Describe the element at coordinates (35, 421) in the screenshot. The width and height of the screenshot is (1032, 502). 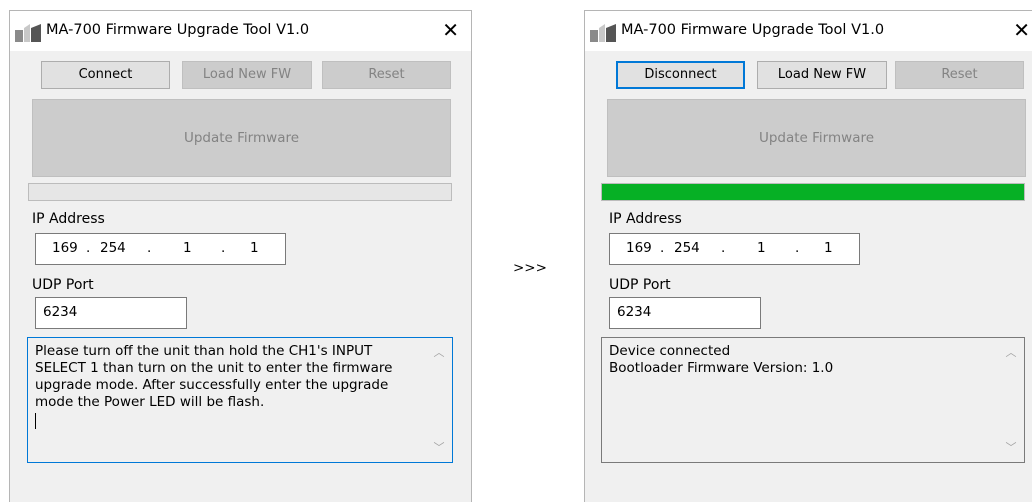
I see `text-caret` at that location.